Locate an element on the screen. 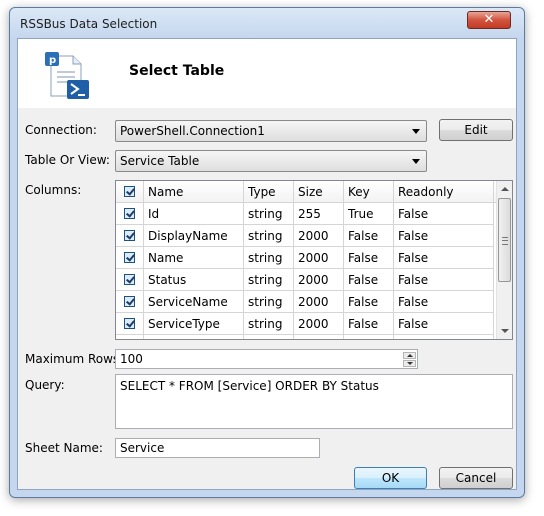 Image resolution: width=544 pixels, height=516 pixels. max-rows-value: 100 is located at coordinates (131, 359).